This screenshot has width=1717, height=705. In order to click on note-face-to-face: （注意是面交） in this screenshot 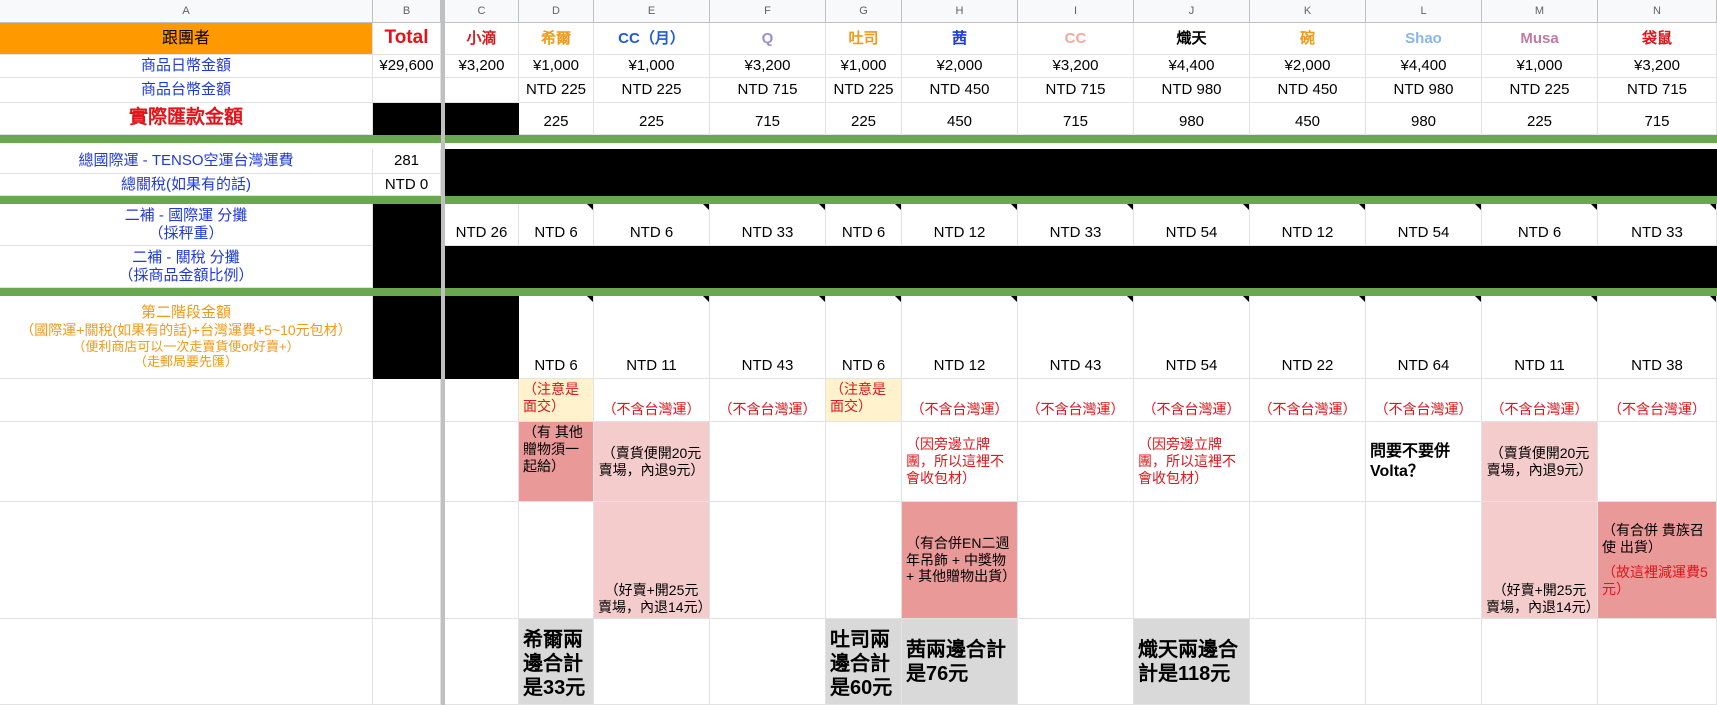, I will do `click(864, 400)`.